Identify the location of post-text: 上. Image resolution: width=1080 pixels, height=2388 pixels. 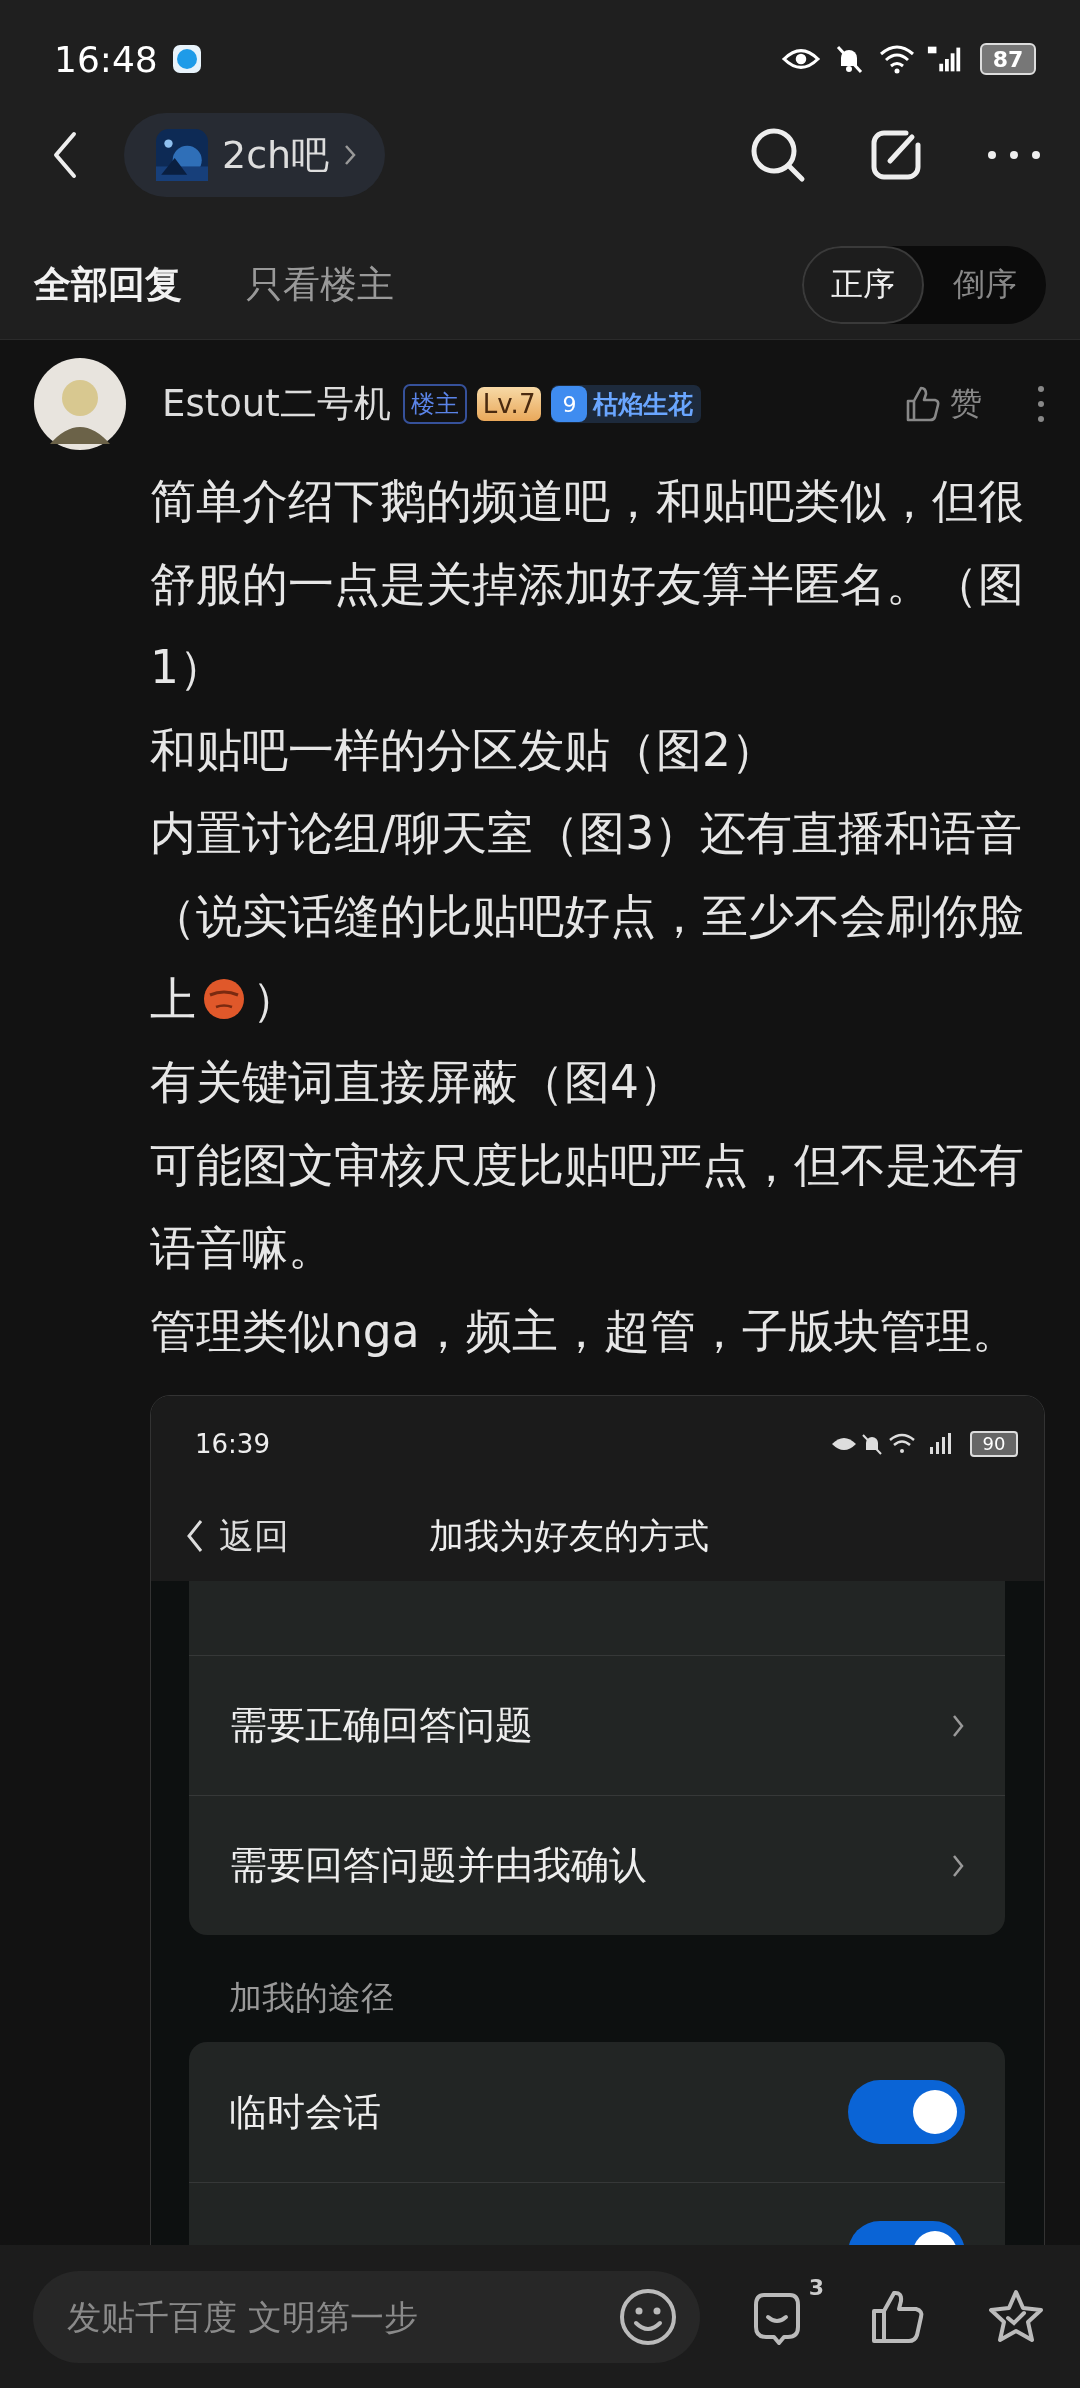
(173, 999).